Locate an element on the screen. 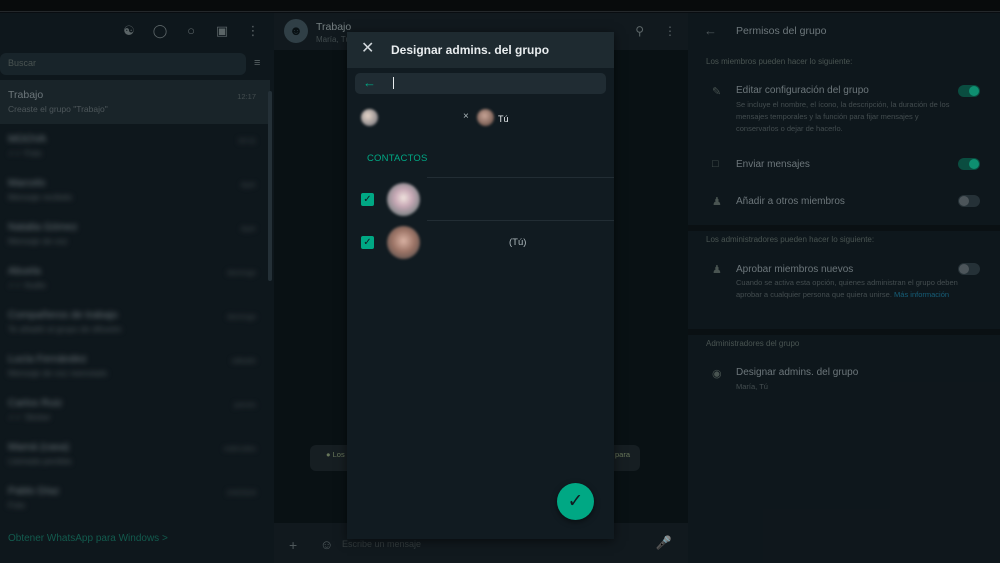 This screenshot has width=1000, height=563. dialog-header: ✕ Designar admins. del grupo is located at coordinates (480, 50).